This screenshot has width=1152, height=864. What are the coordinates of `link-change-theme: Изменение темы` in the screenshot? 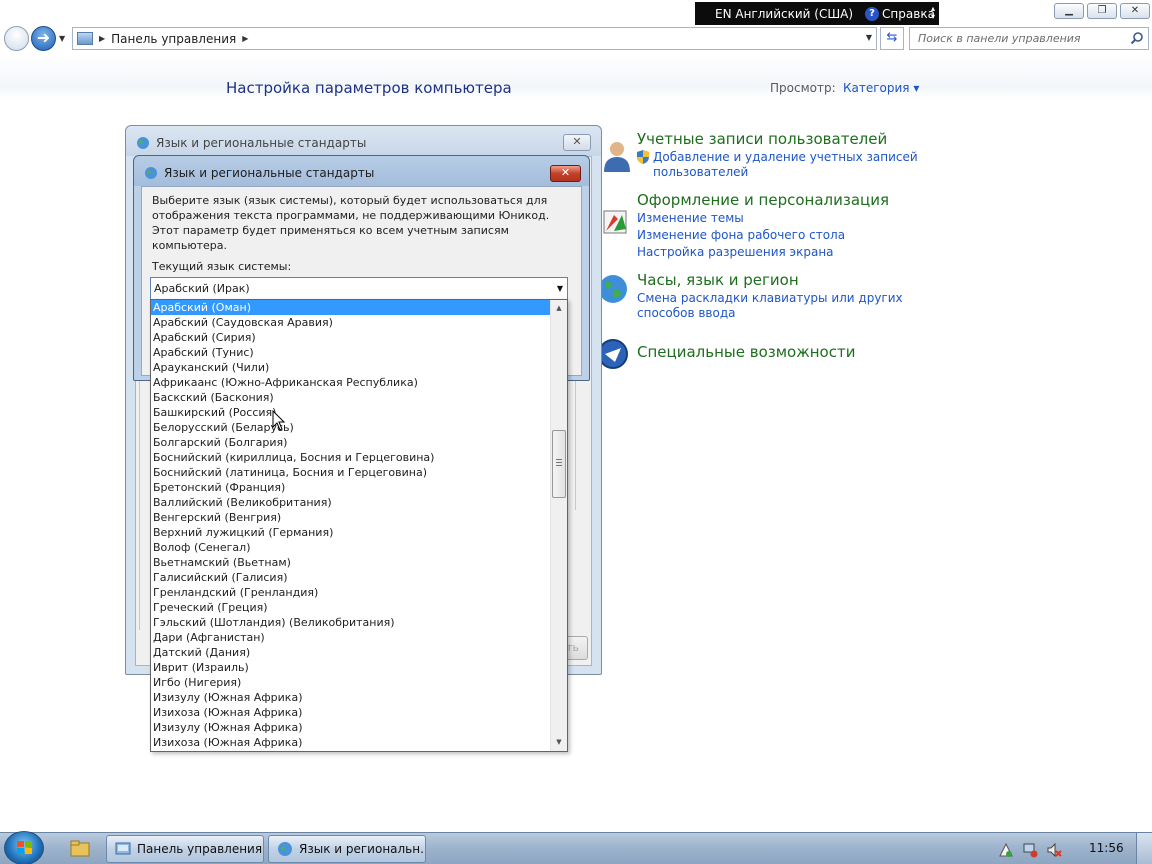 It's located at (690, 218).